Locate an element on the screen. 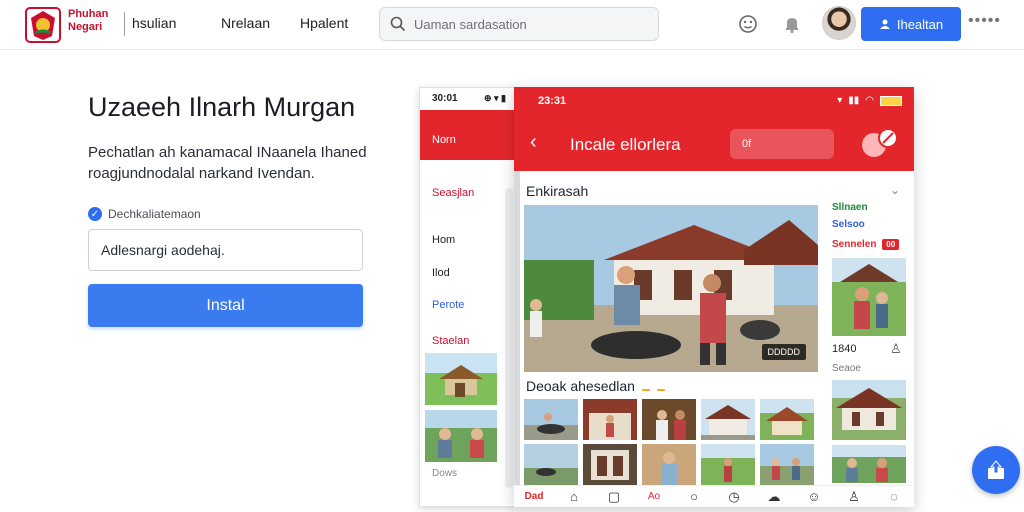 The width and height of the screenshot is (1024, 512). section-title-1: Enkirasah is located at coordinates (557, 191).